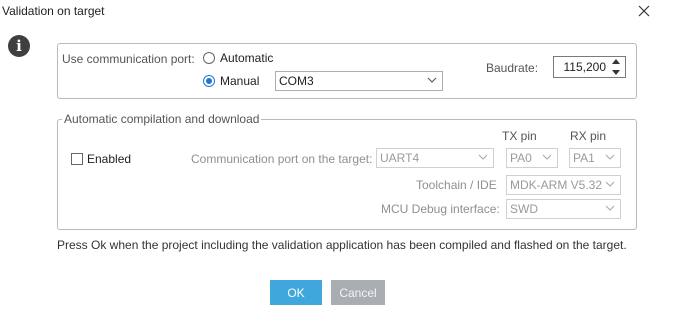 Image resolution: width=673 pixels, height=315 pixels. I want to click on info-icon: i, so click(19, 46).